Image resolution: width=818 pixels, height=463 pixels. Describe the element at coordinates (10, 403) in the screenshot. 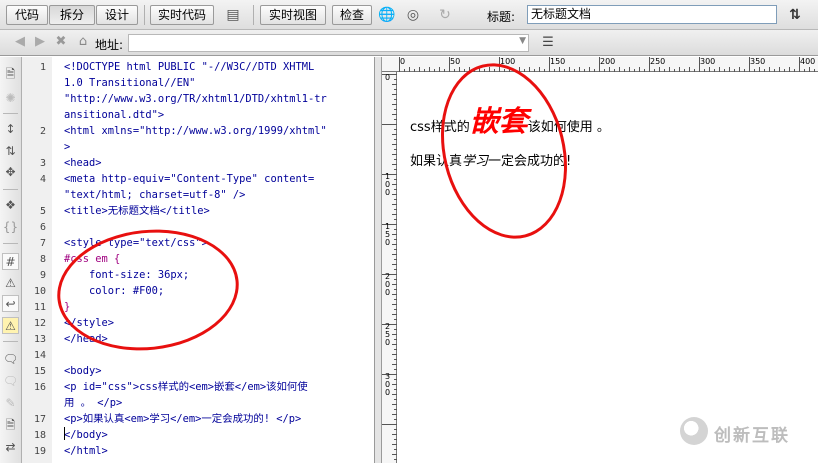

I see `wrap-tag-icon: ✎` at that location.